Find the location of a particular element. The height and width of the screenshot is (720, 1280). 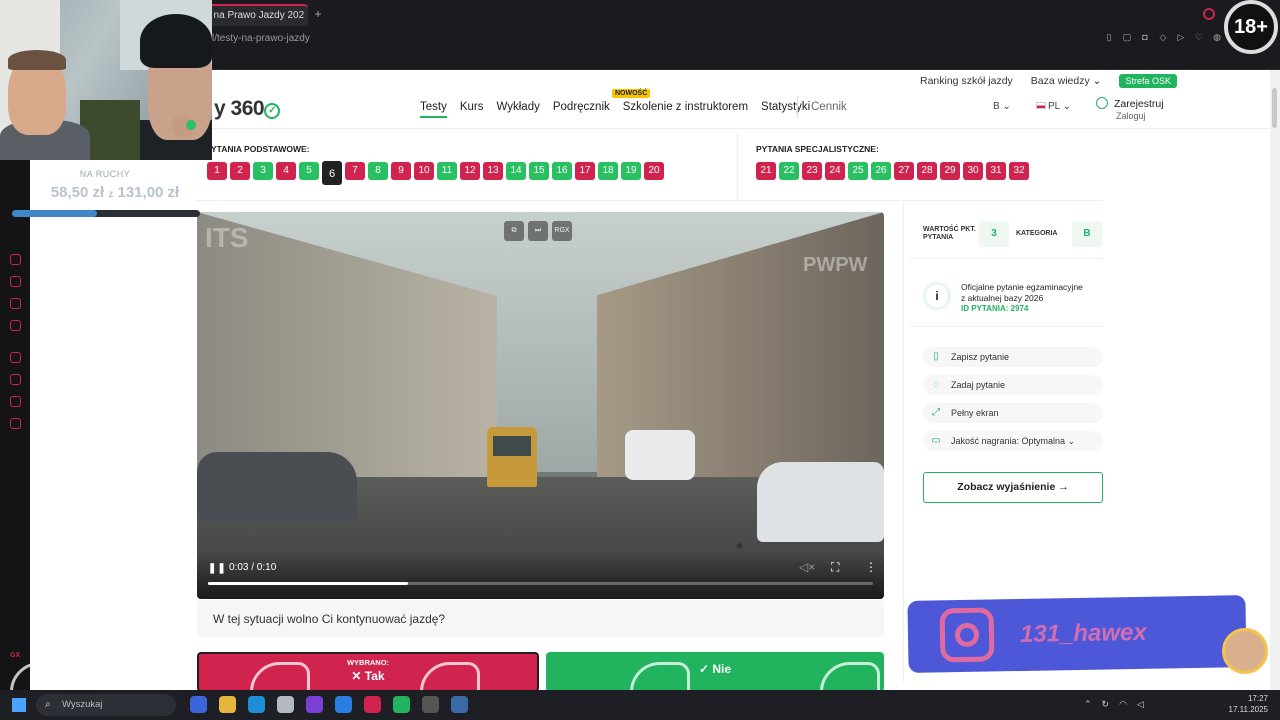

question-number-button: 26 is located at coordinates (881, 171).